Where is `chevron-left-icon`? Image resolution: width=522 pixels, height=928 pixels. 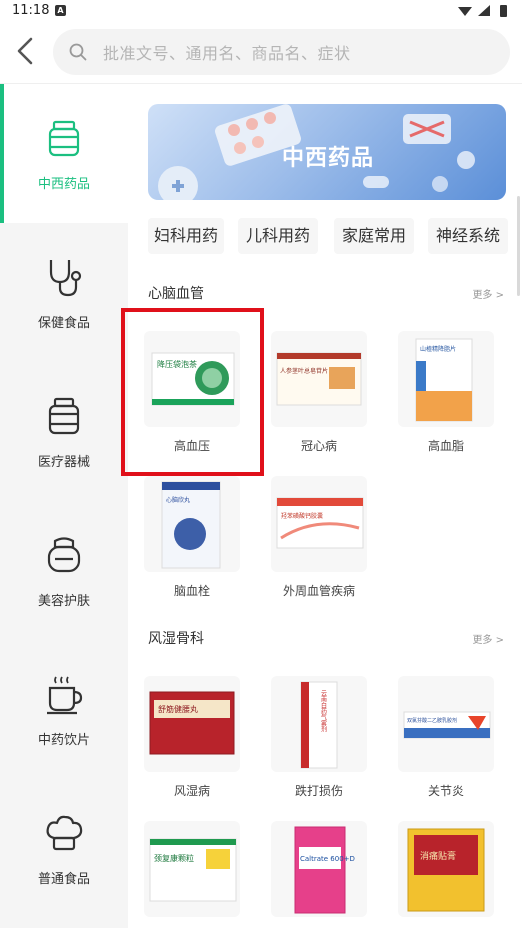 chevron-left-icon is located at coordinates (25, 51).